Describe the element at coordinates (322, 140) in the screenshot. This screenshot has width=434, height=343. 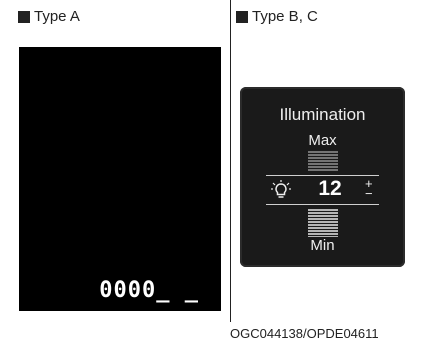
I see `max-label: Max` at that location.